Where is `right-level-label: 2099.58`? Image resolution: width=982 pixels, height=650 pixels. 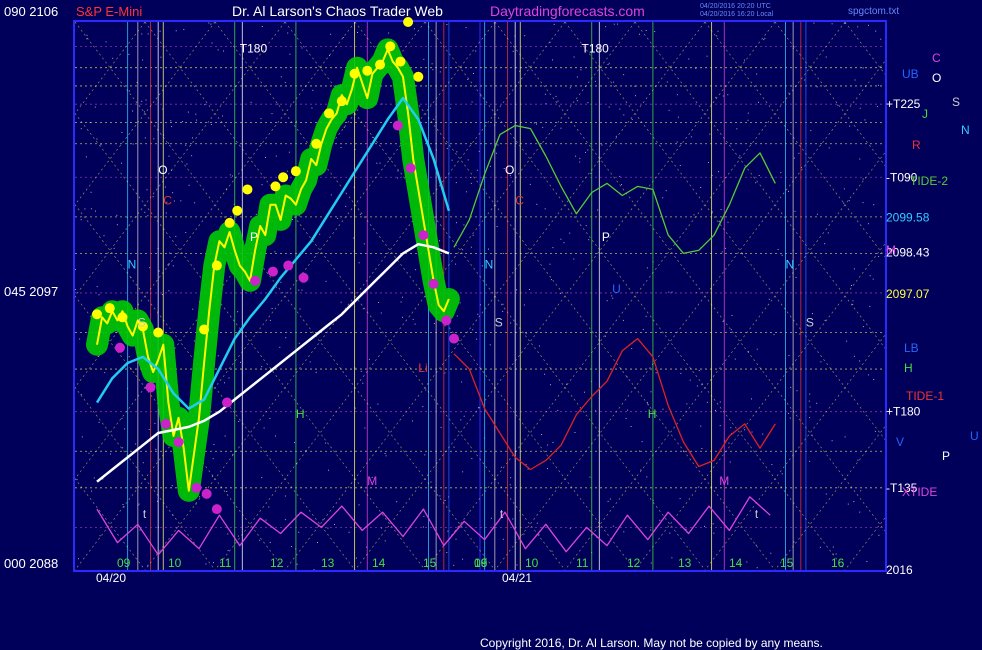
right-level-label: 2099.58 is located at coordinates (908, 217).